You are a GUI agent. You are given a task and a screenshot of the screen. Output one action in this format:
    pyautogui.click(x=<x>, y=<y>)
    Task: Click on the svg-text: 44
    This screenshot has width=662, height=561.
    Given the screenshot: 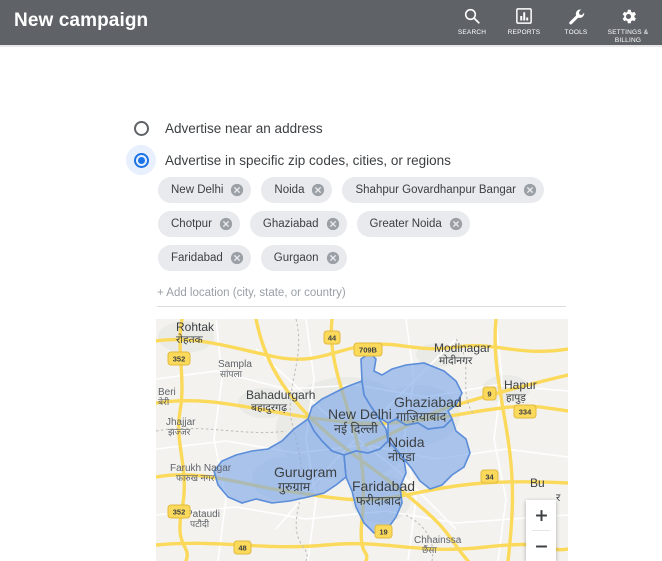 What is the action you would take?
    pyautogui.click(x=332, y=338)
    